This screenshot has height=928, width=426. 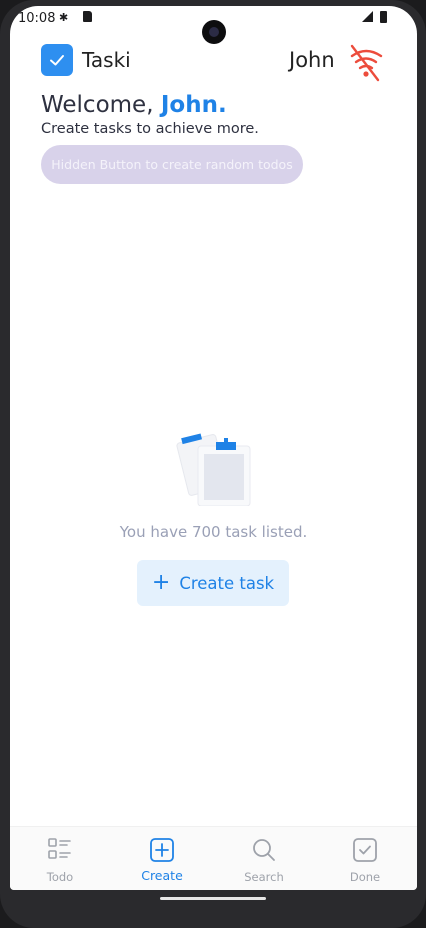 I want to click on notification-icon: ✱, so click(x=64, y=17).